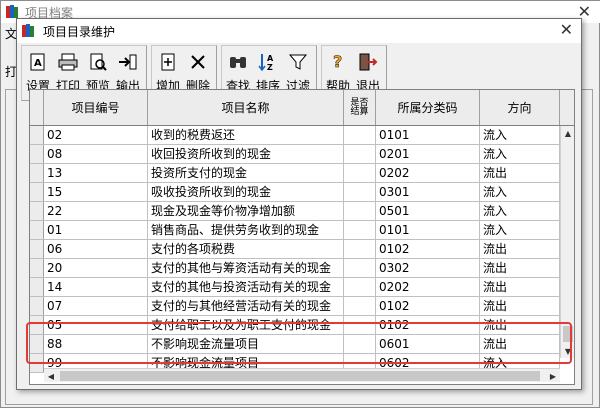  I want to click on cell-code: 13, so click(96, 173).